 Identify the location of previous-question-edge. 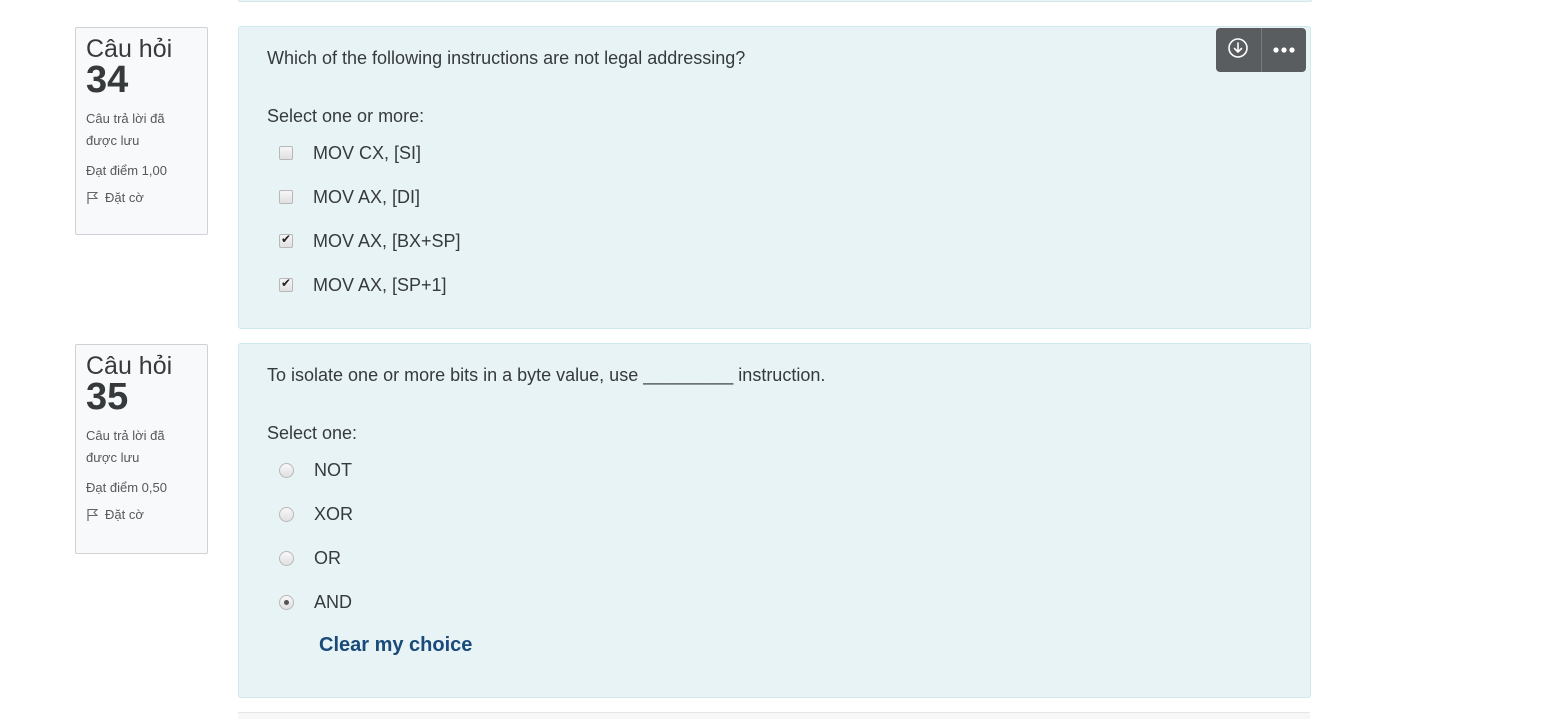
(775, 1).